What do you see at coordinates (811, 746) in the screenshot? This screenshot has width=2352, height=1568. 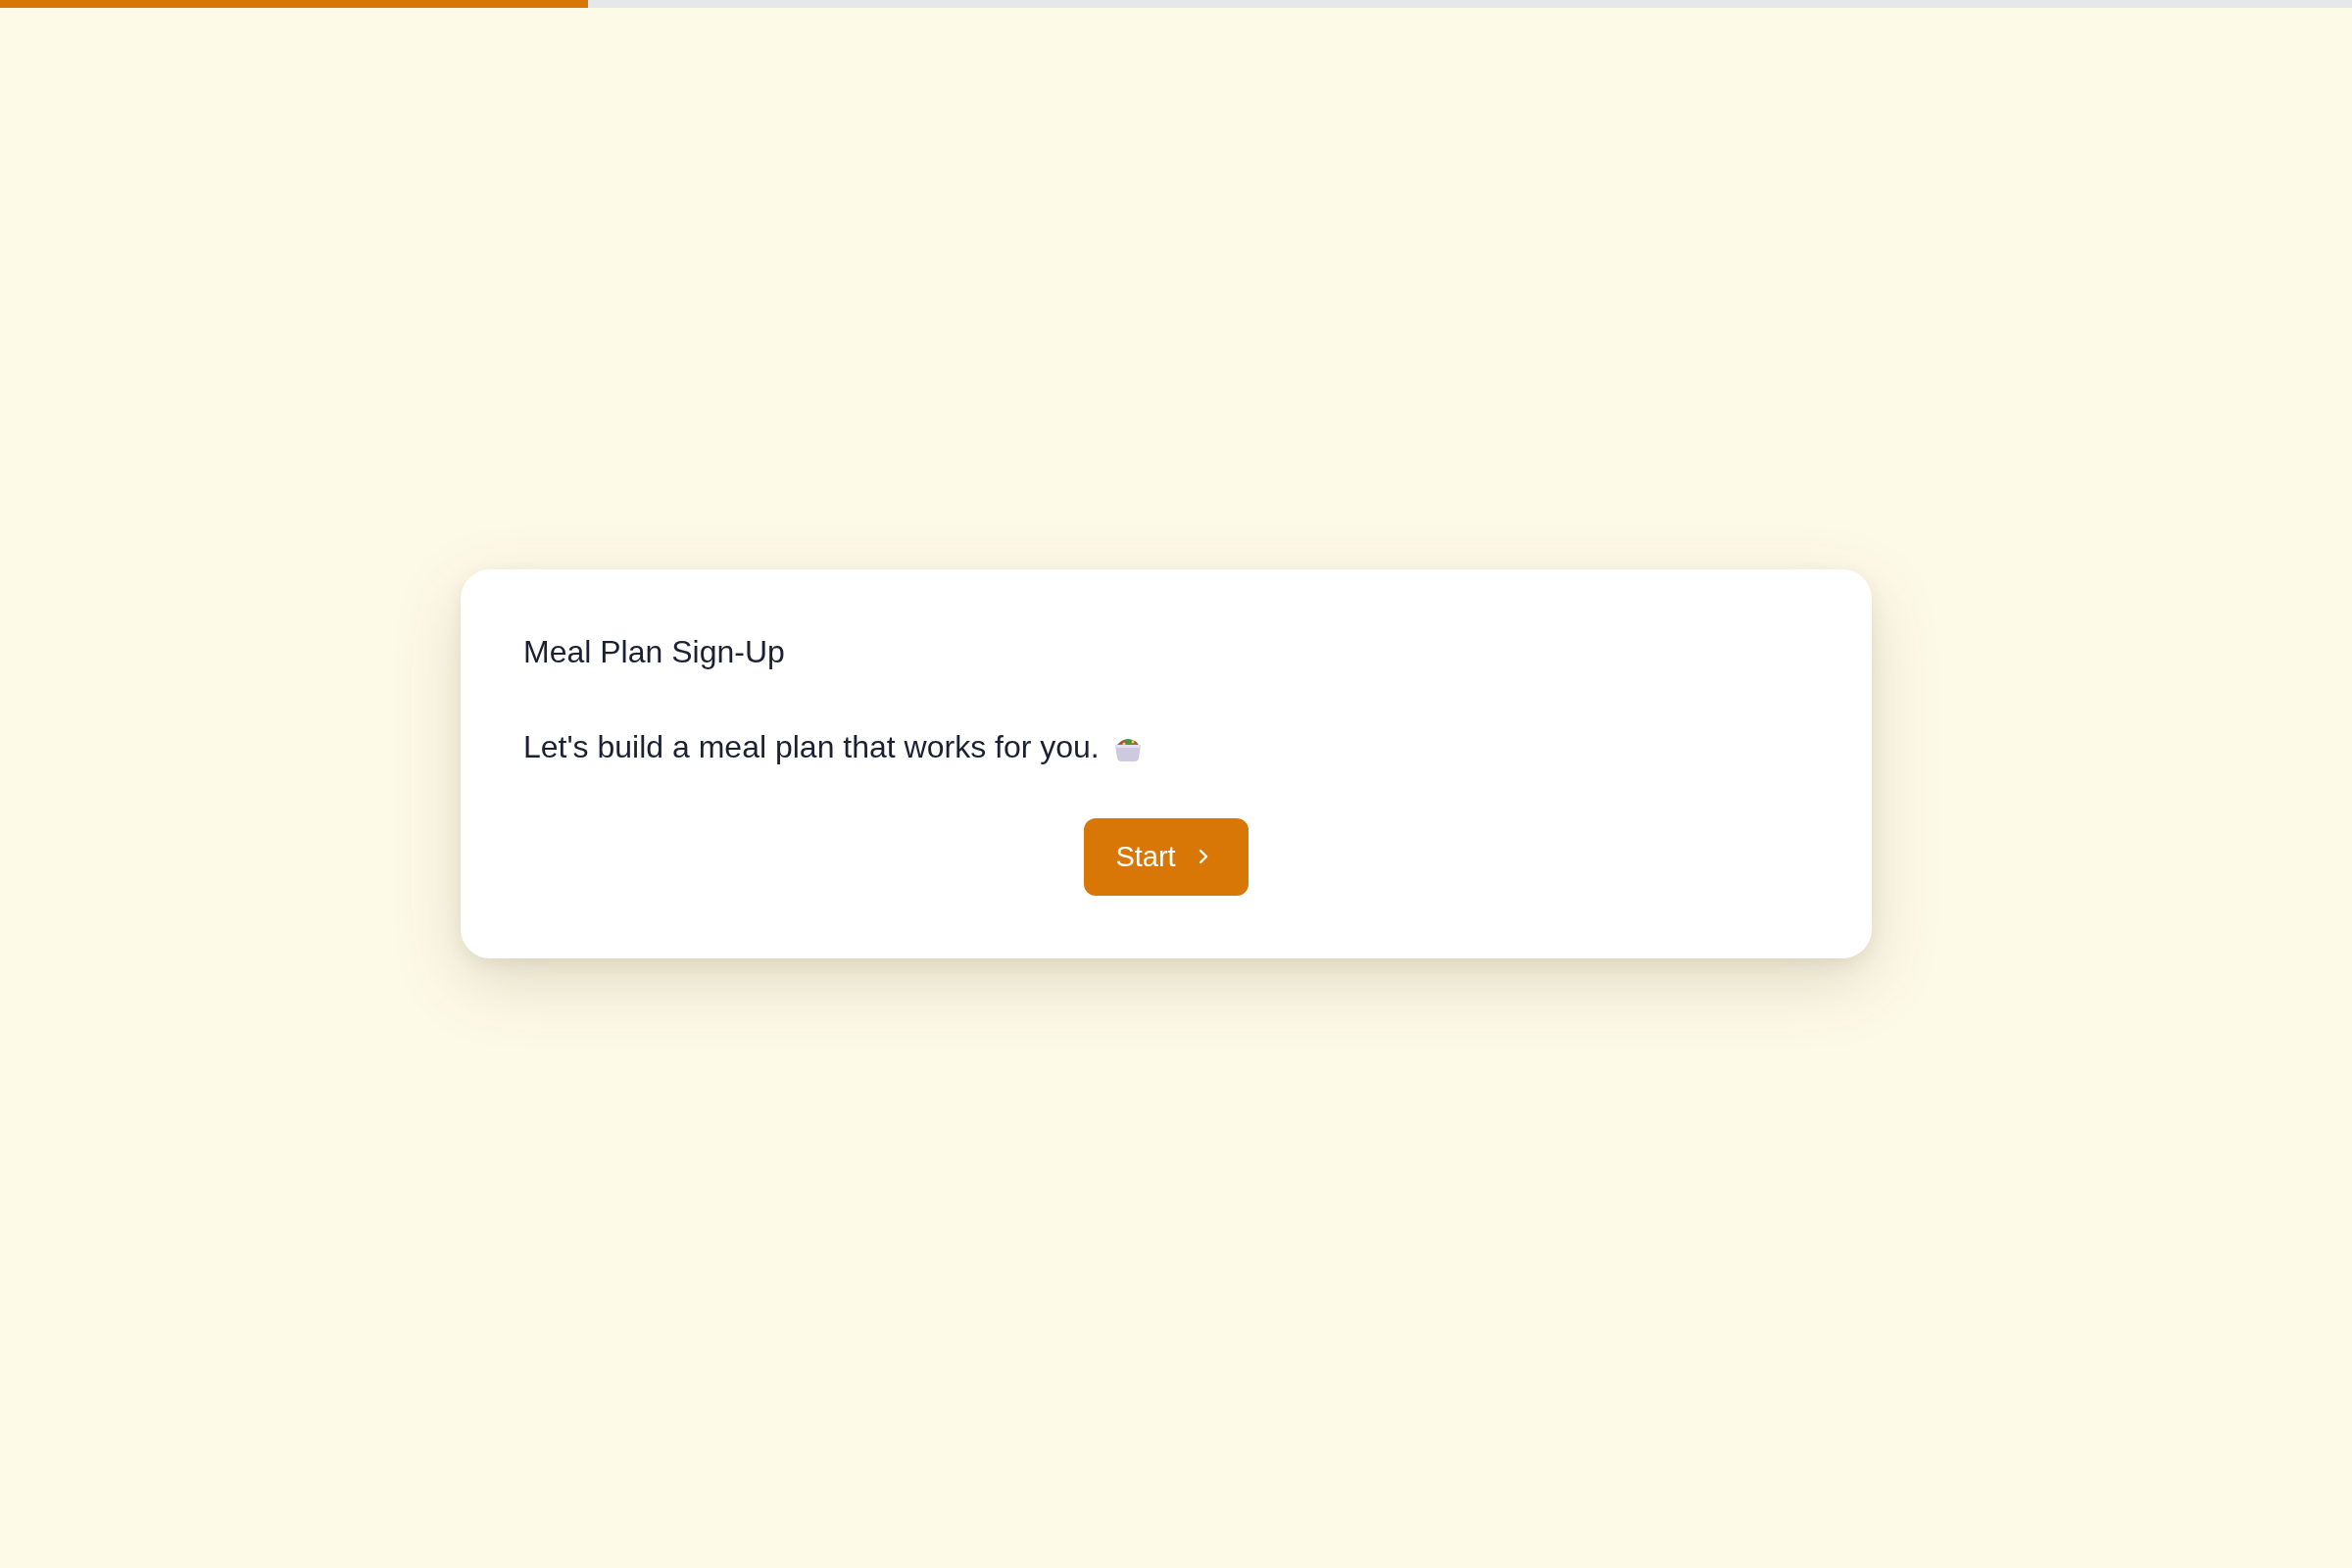 I see `intro-text: Let's build a meal plan that works for you.` at bounding box center [811, 746].